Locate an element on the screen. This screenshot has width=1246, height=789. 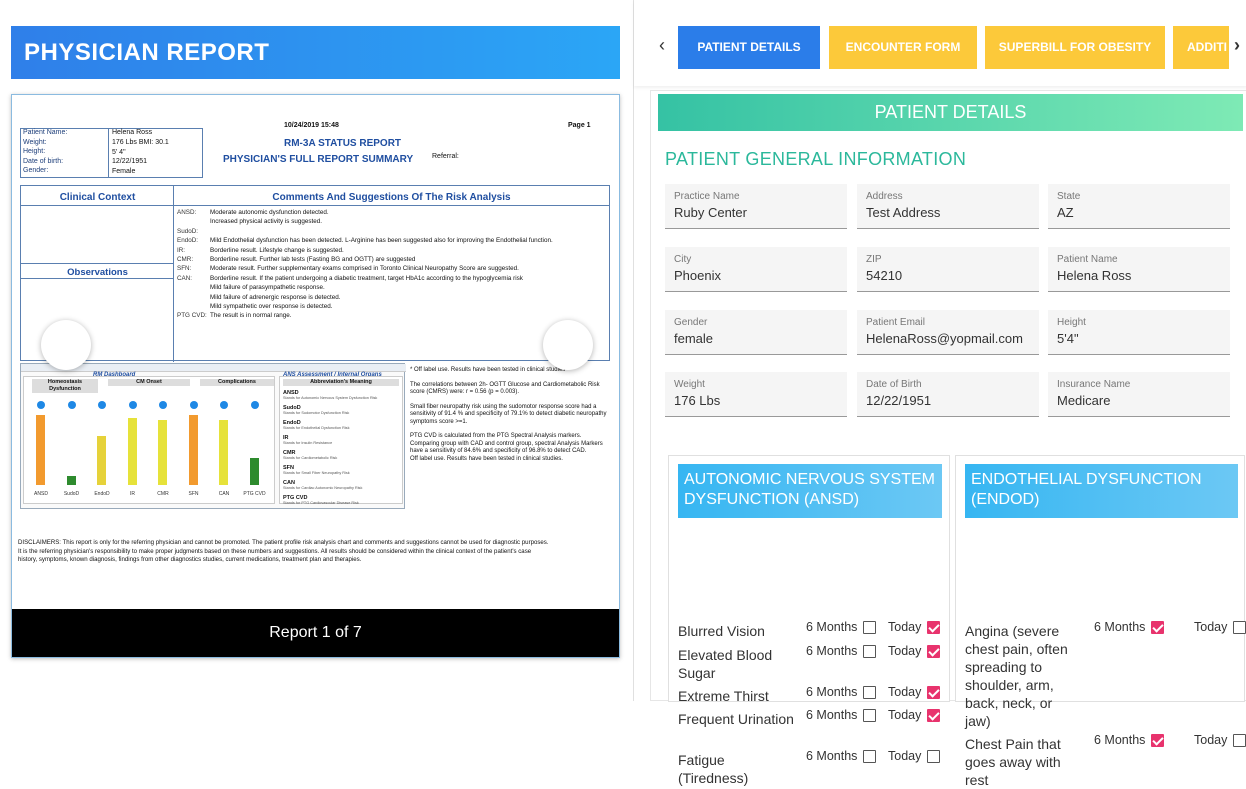
patient-info-value: Helena Ross is located at coordinates (132, 133).